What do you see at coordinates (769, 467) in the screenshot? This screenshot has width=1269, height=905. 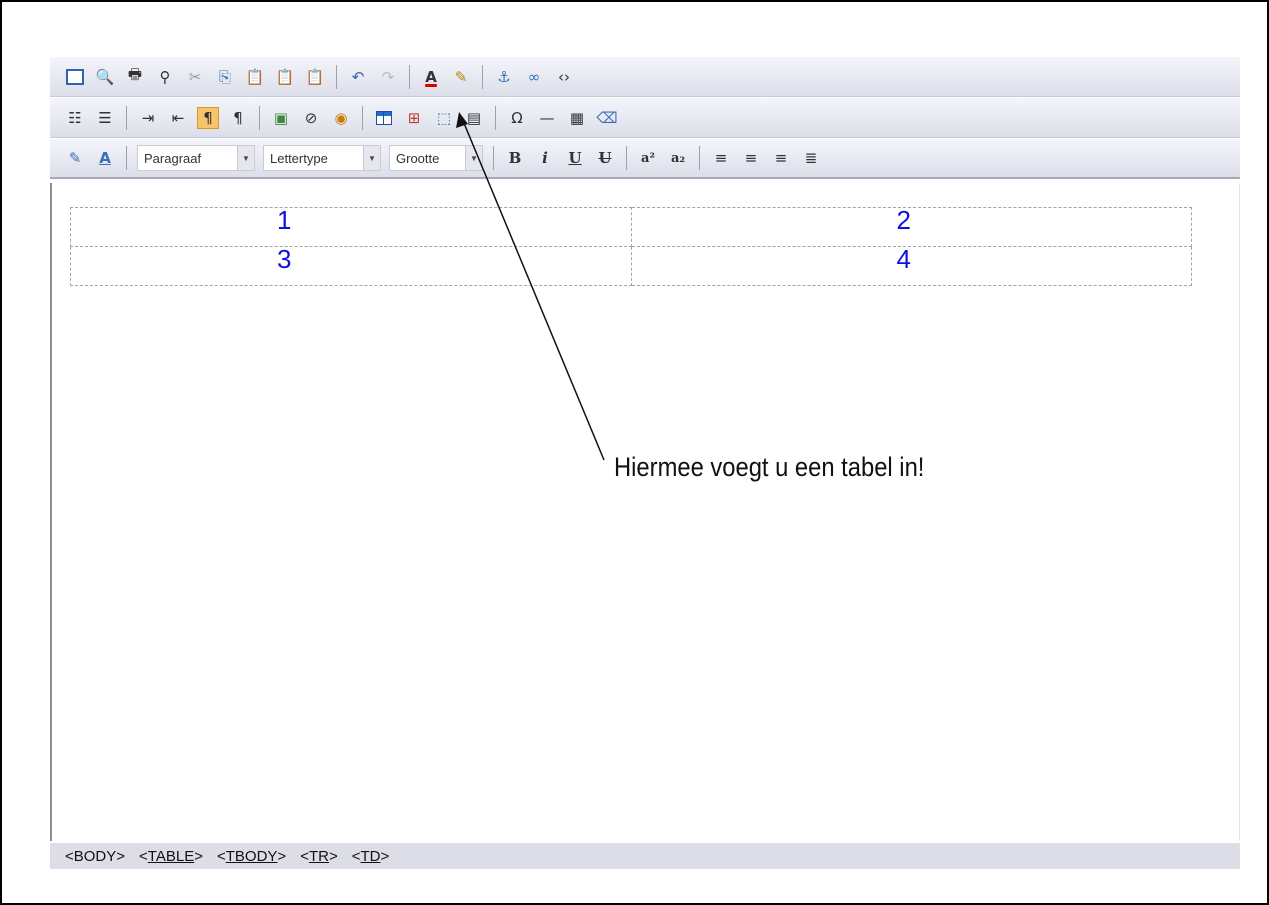 I see `annotation-text: Hiermee voegt u een tabel in!` at bounding box center [769, 467].